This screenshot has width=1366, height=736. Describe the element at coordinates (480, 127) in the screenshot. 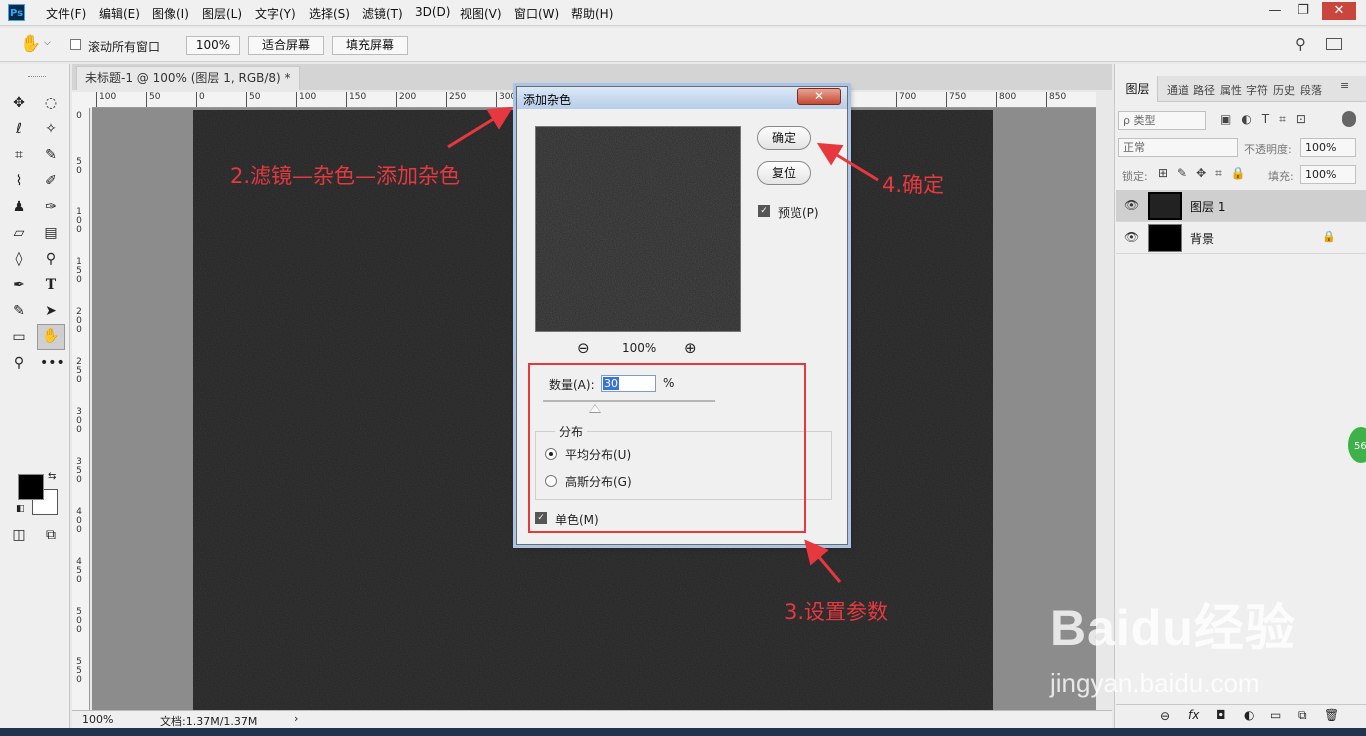

I see `arrow-step2` at that location.